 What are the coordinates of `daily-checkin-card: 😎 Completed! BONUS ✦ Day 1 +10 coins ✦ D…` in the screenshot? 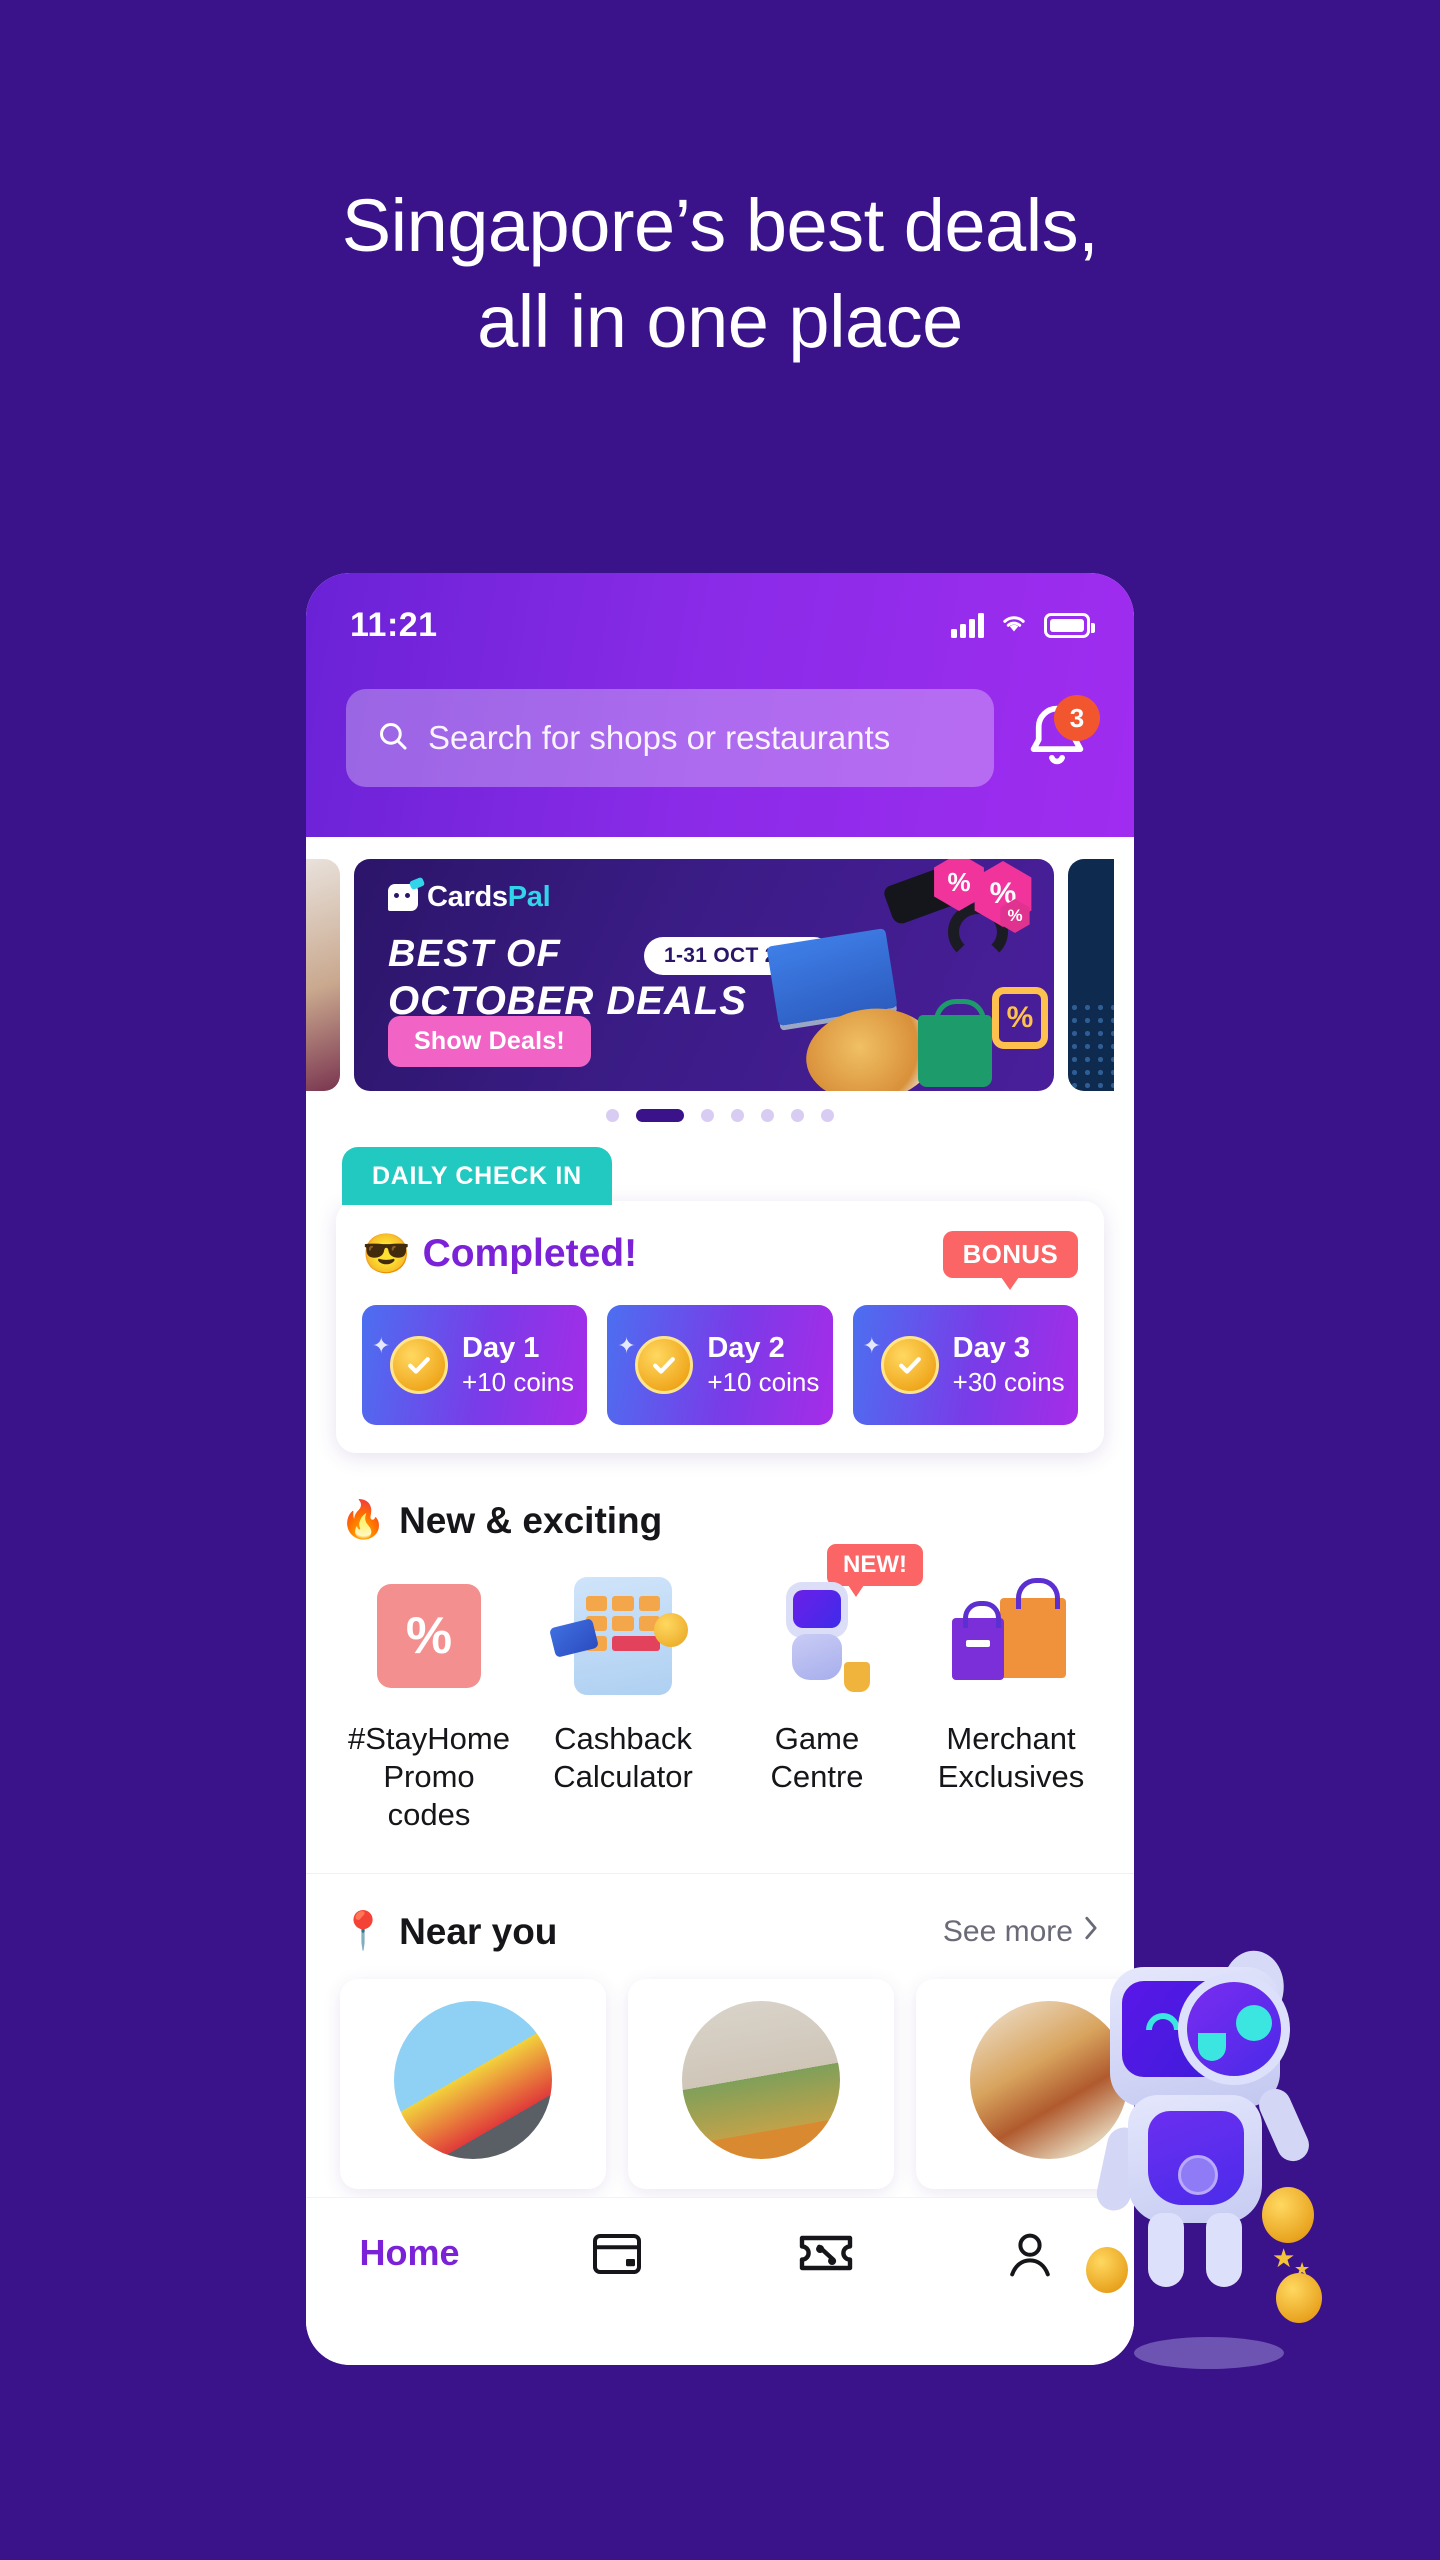 It's located at (720, 1327).